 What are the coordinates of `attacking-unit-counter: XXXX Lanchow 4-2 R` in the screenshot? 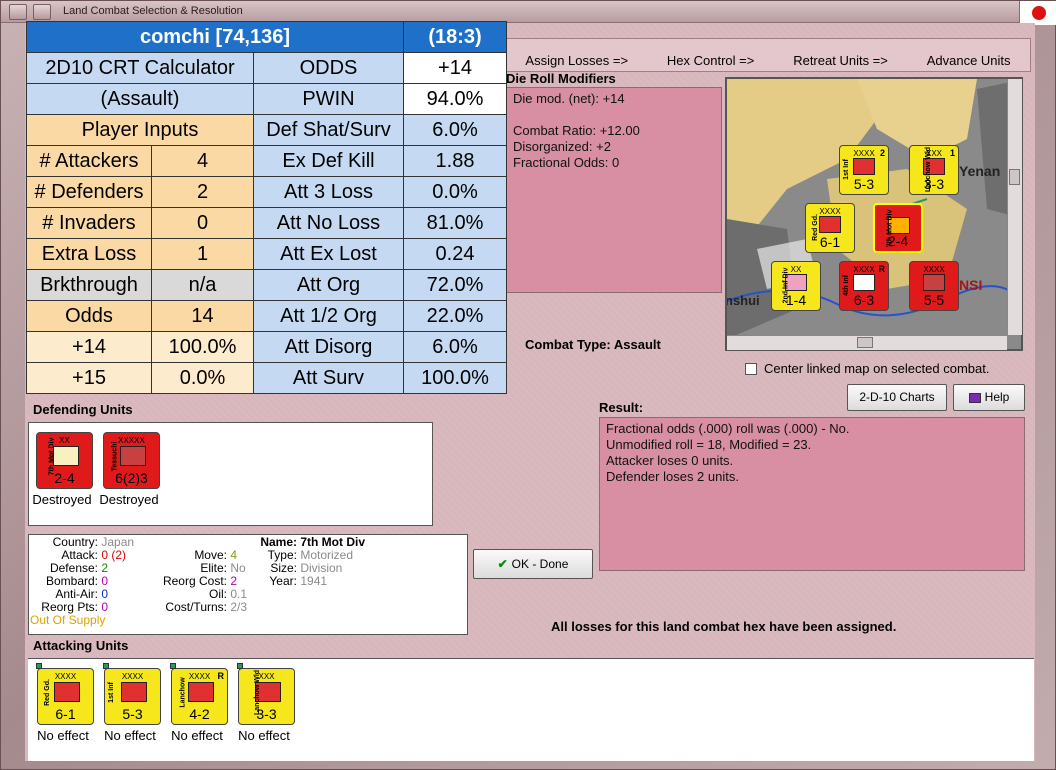 It's located at (199, 694).